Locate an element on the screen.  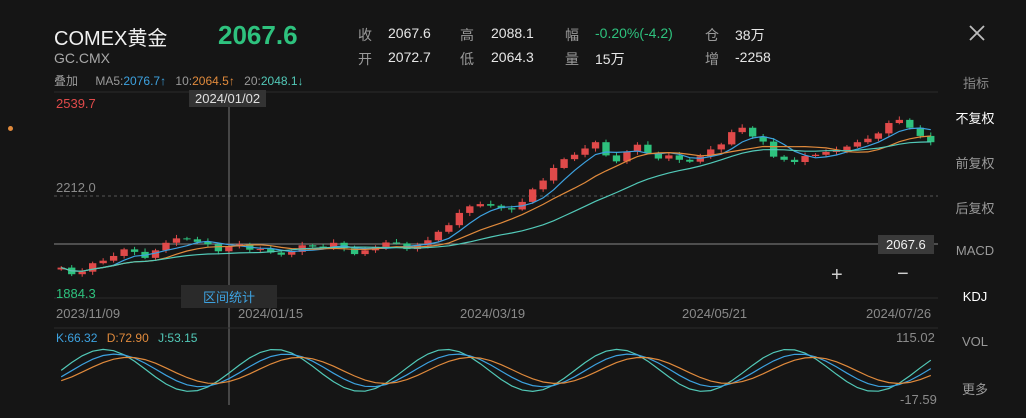
kdj-d-value: D:72.90 is located at coordinates (127, 338).